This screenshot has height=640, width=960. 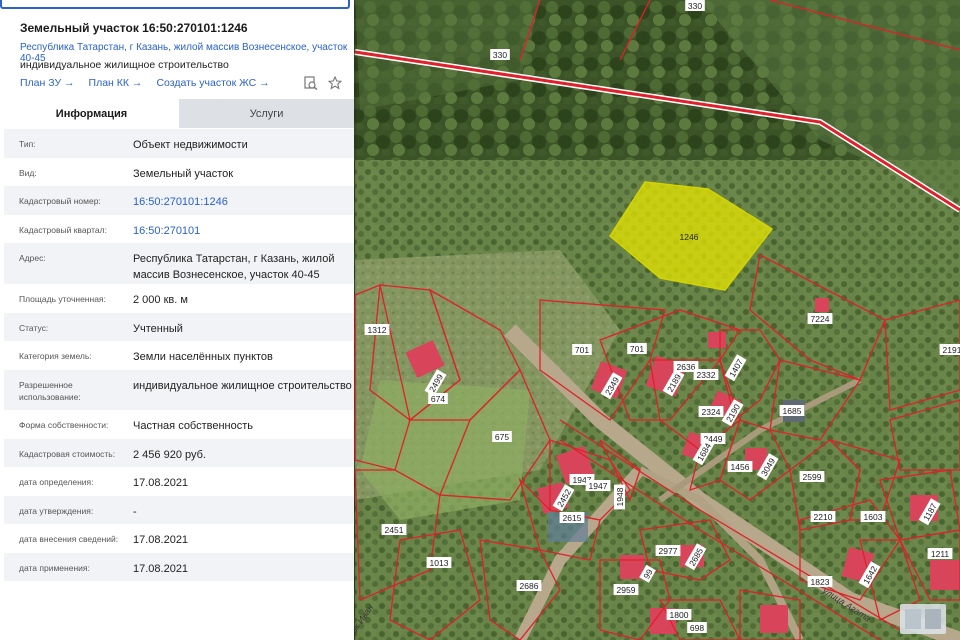 I want to click on attribute-label: Площадь уточненная:, so click(x=62, y=299).